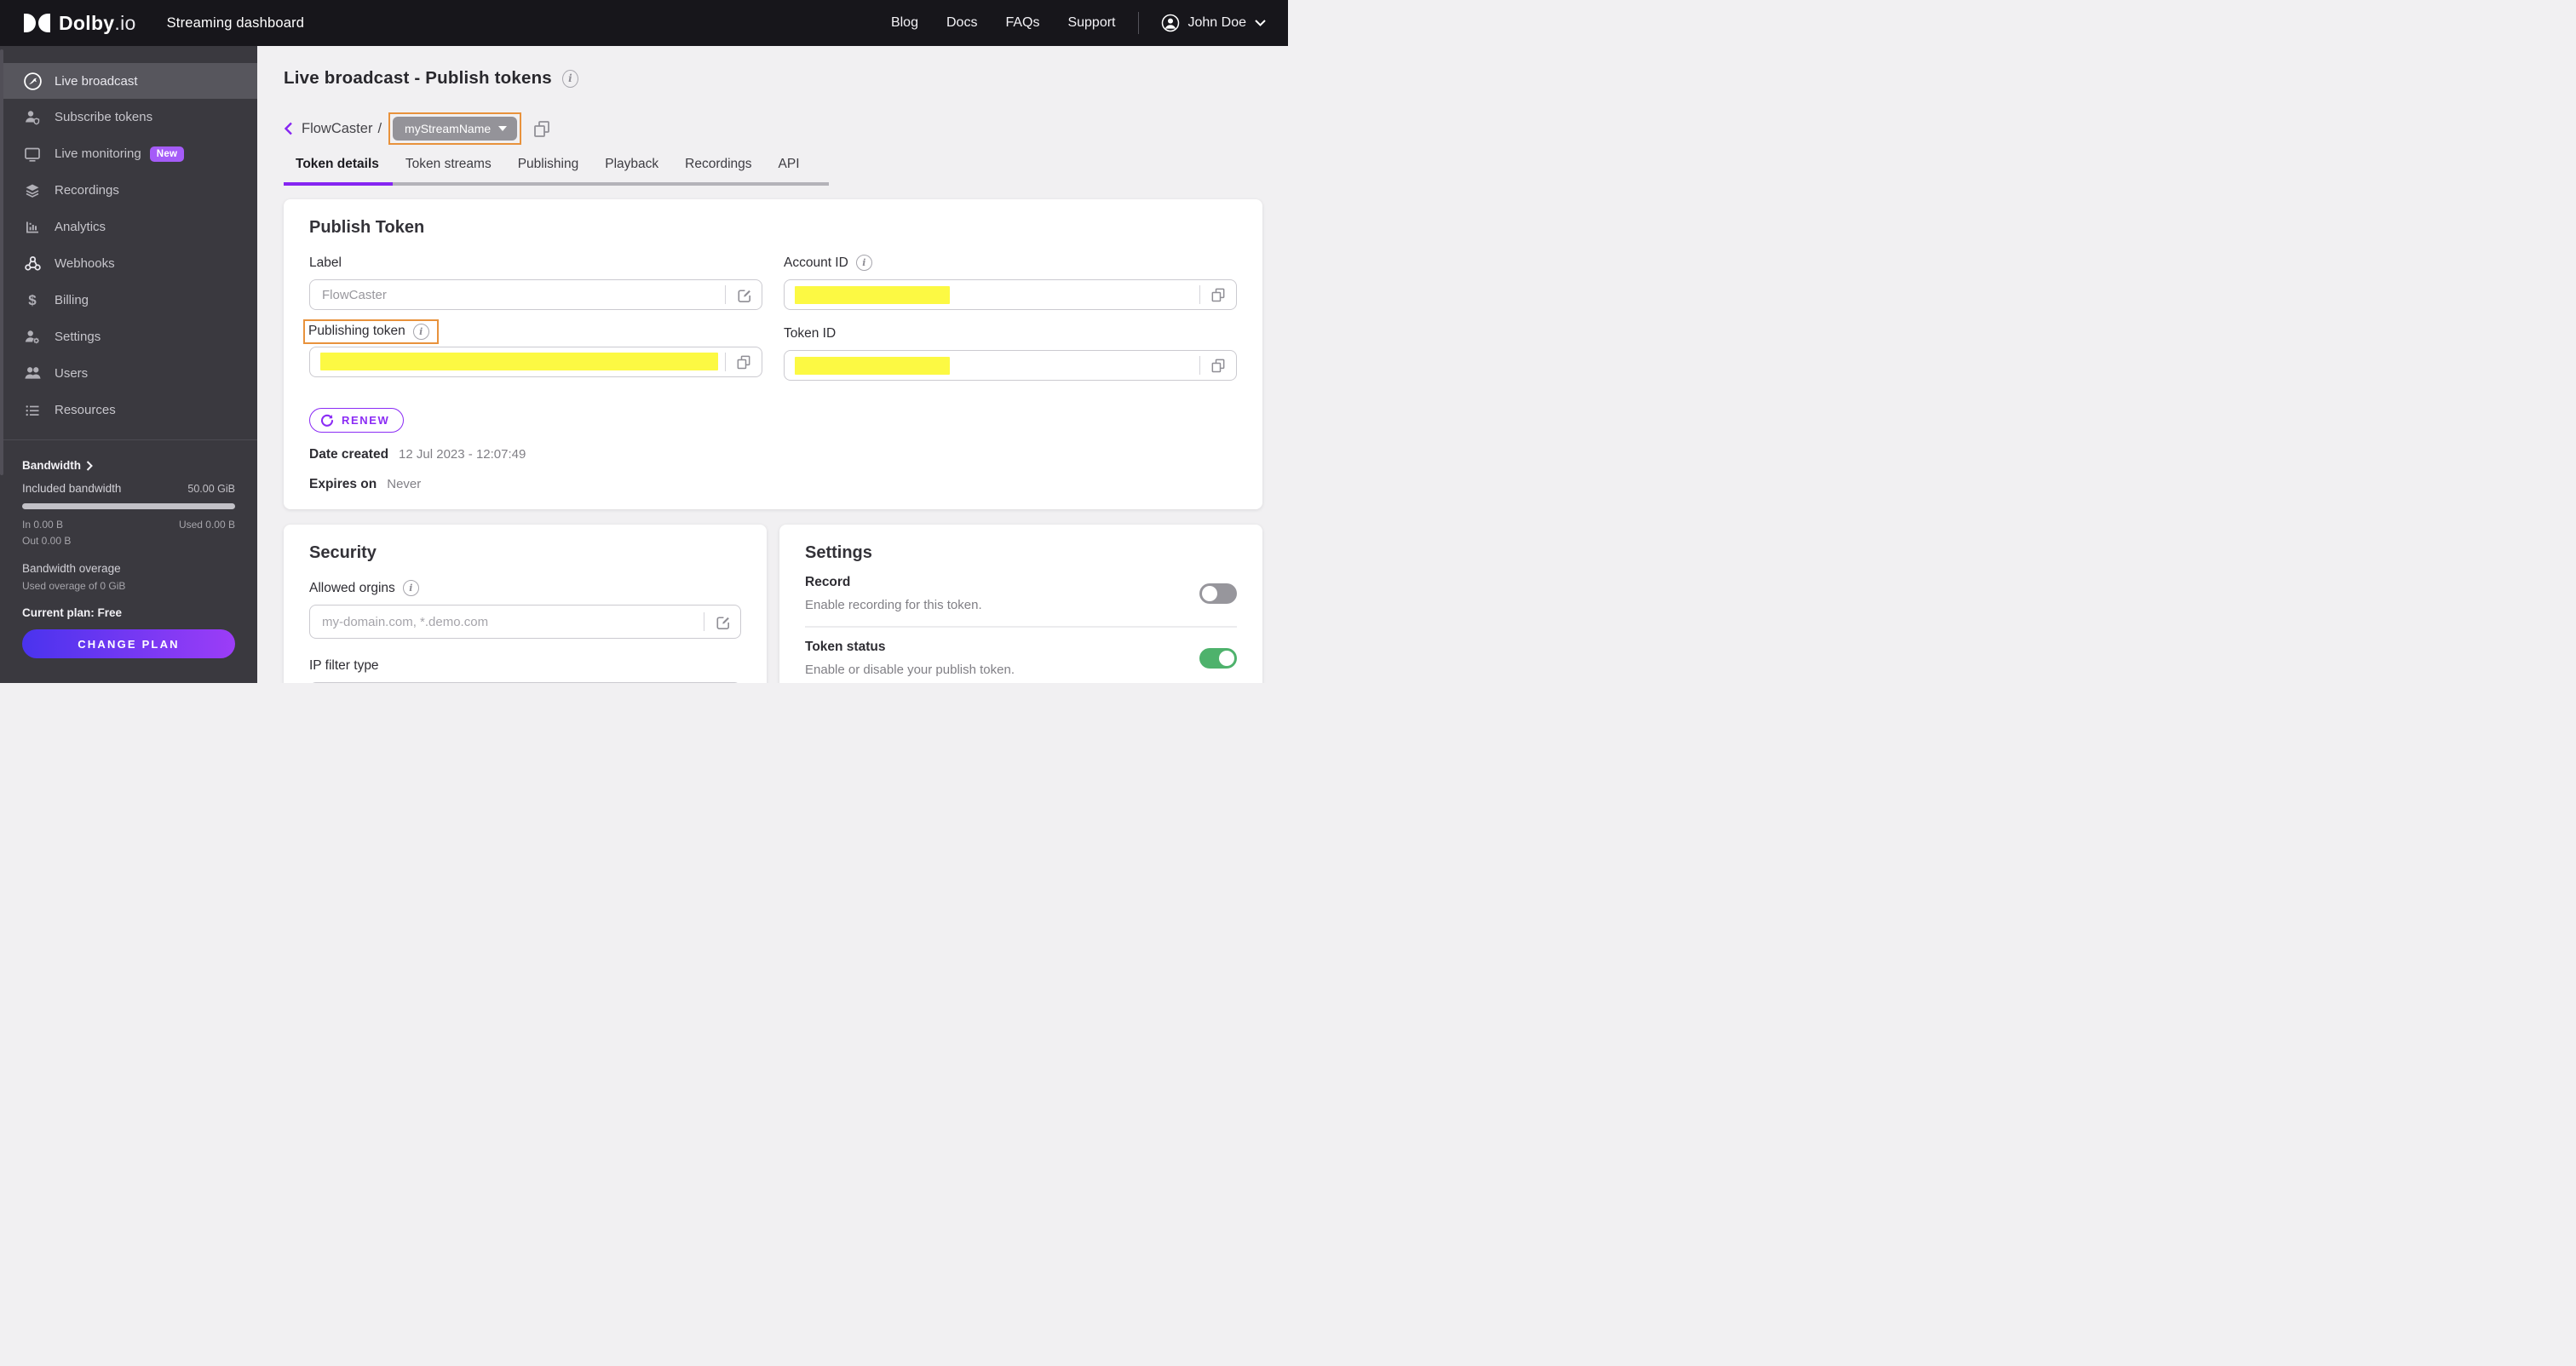 The width and height of the screenshot is (2576, 1366). Describe the element at coordinates (128, 465) in the screenshot. I see `bandwidth-link: Bandwidth` at that location.